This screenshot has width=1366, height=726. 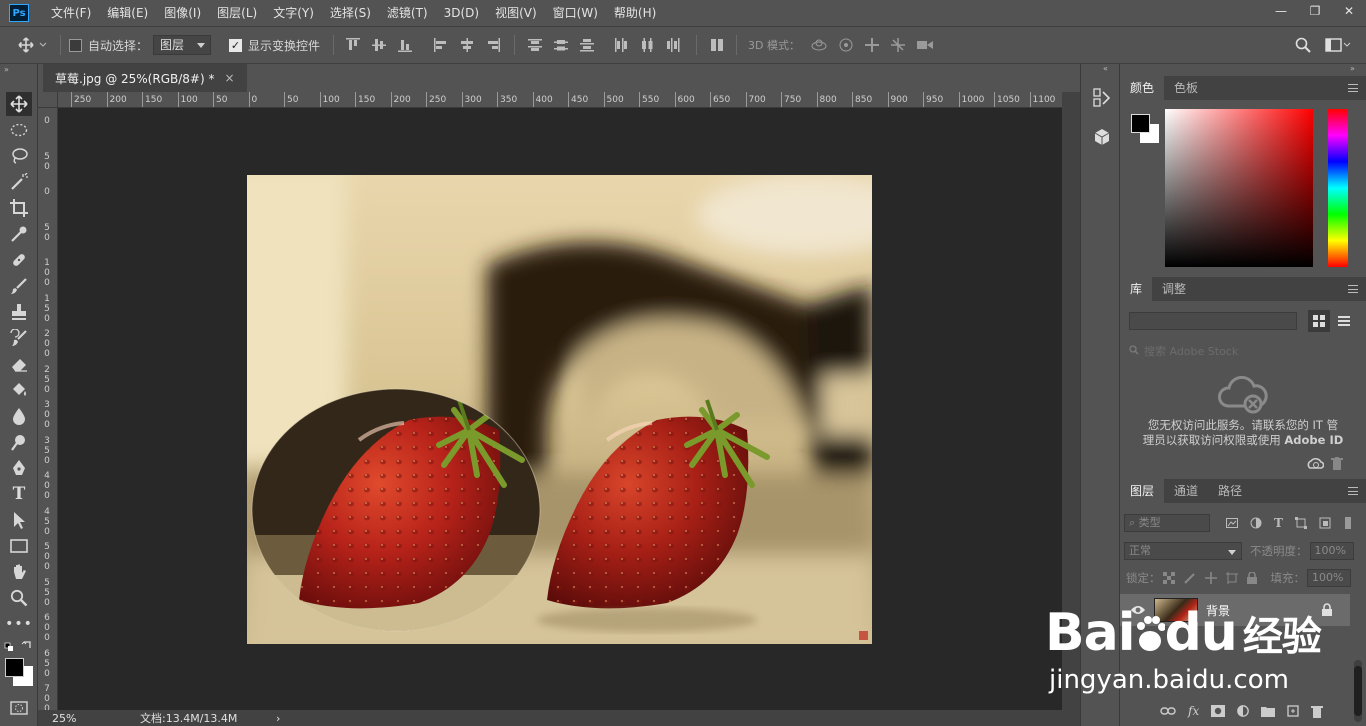 What do you see at coordinates (467, 45) in the screenshot?
I see `align-hcenter-icon` at bounding box center [467, 45].